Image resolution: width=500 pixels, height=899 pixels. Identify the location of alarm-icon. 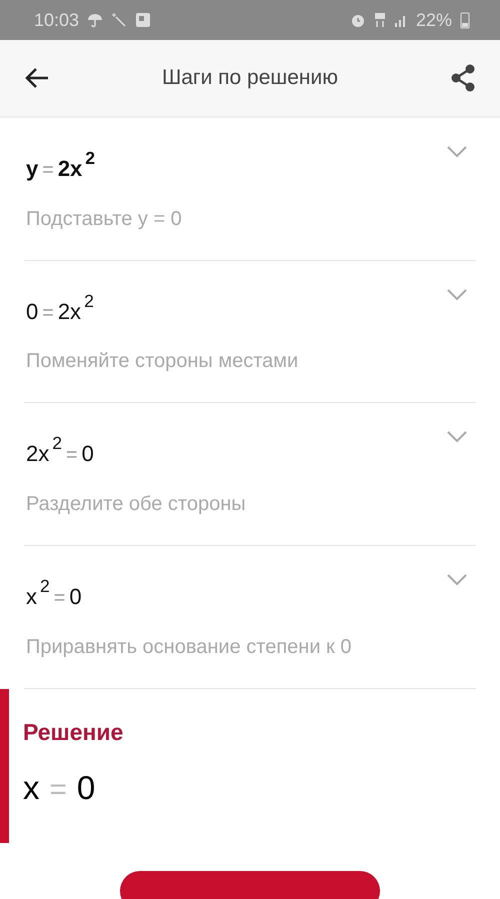
(358, 20).